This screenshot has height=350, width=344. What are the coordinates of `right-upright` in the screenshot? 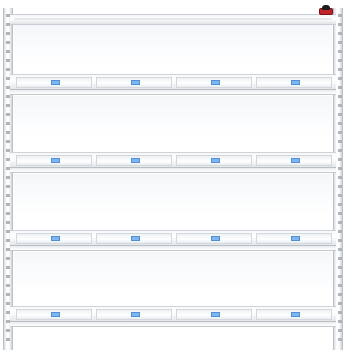 It's located at (338, 179).